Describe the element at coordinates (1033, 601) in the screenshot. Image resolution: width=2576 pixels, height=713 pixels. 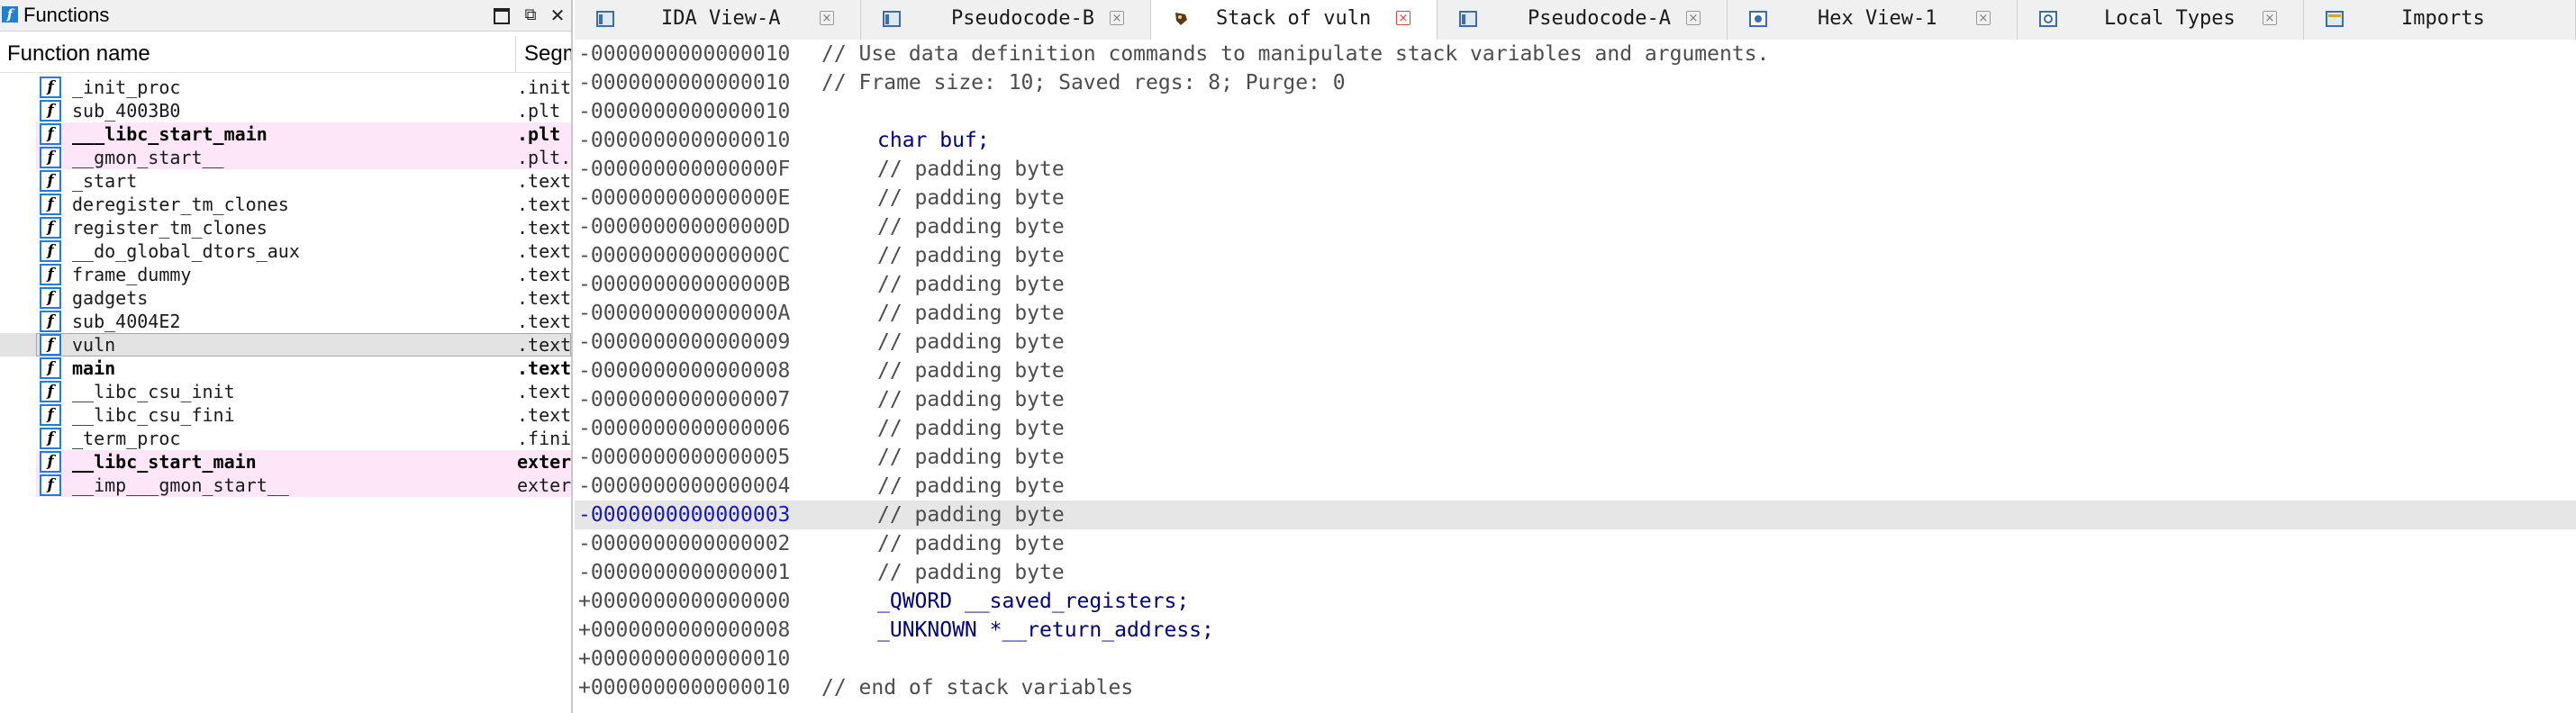
I see `stack-variable: _QWORD __saved_registers;` at that location.